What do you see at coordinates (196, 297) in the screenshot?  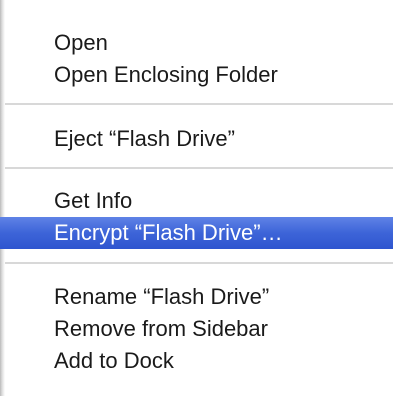 I see `menu-item-rename: Rename “Flash Drive”` at bounding box center [196, 297].